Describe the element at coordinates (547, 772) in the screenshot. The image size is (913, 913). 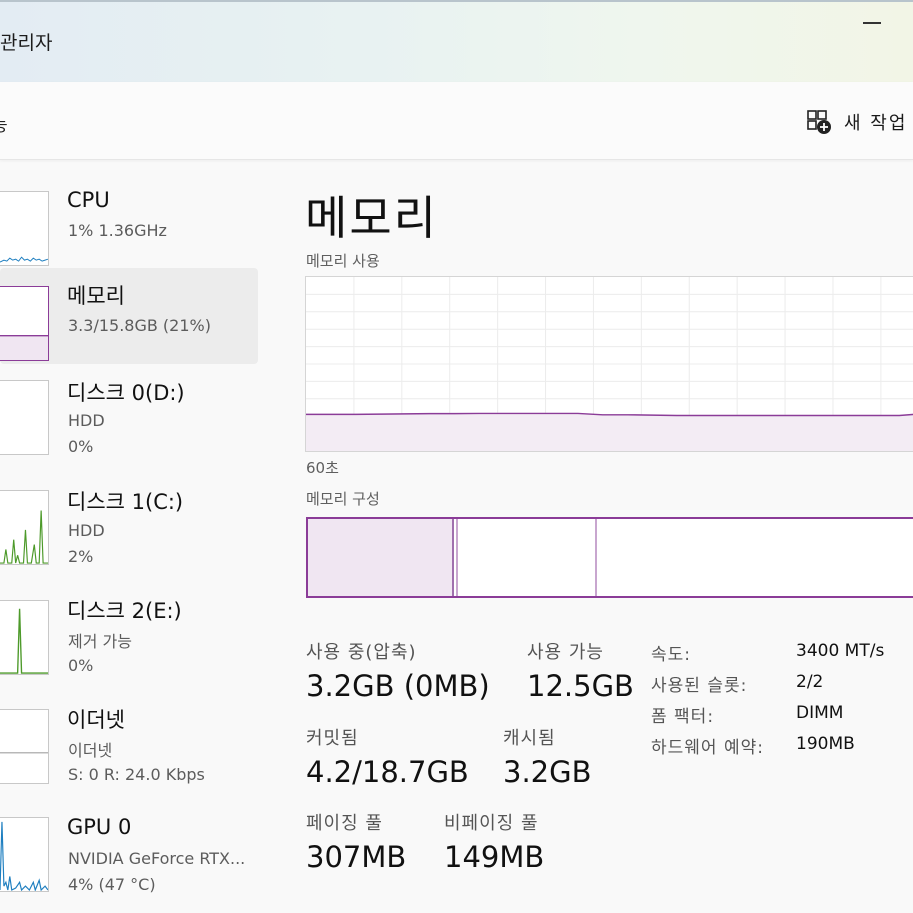
I see `cached-value: 3.2GB` at that location.